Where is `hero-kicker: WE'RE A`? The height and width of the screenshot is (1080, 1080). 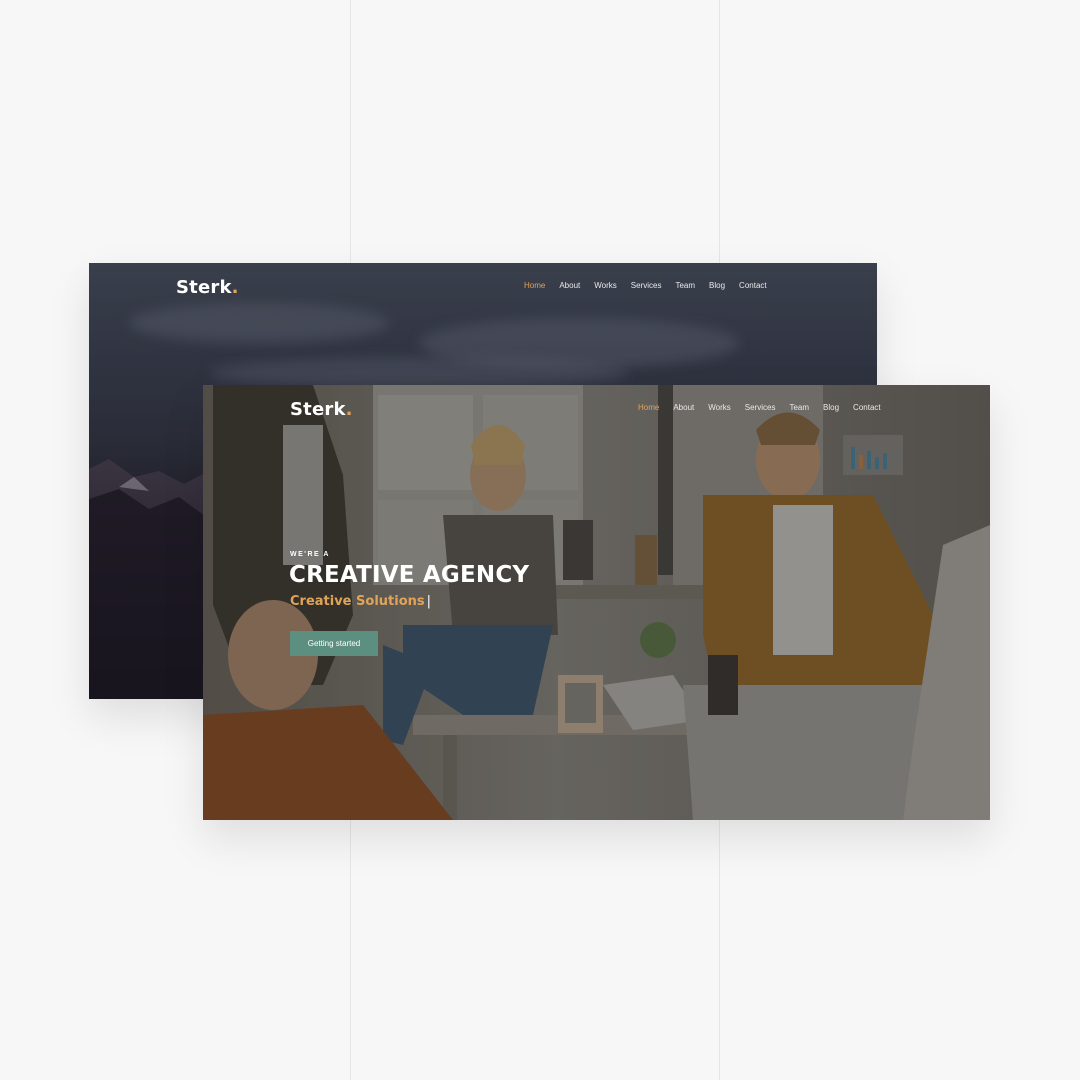 hero-kicker: WE'RE A is located at coordinates (310, 554).